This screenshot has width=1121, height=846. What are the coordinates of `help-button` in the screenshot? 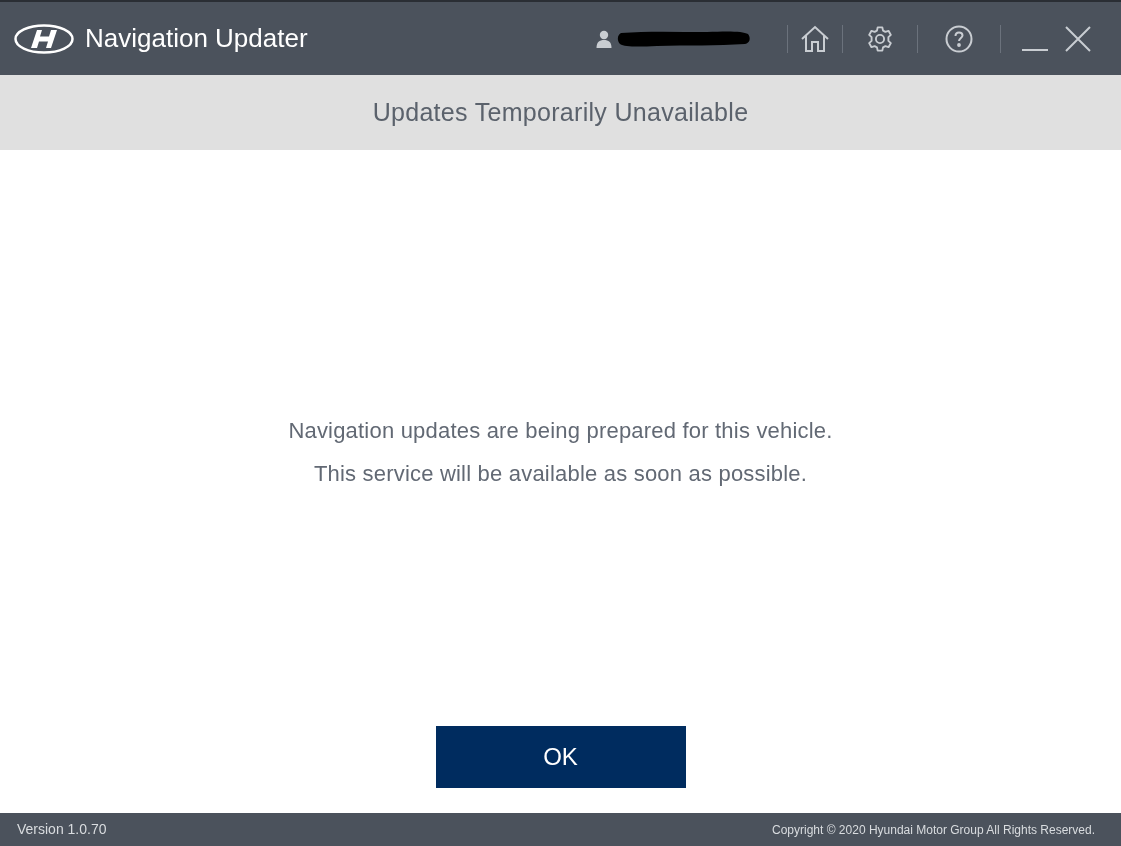 It's located at (959, 38).